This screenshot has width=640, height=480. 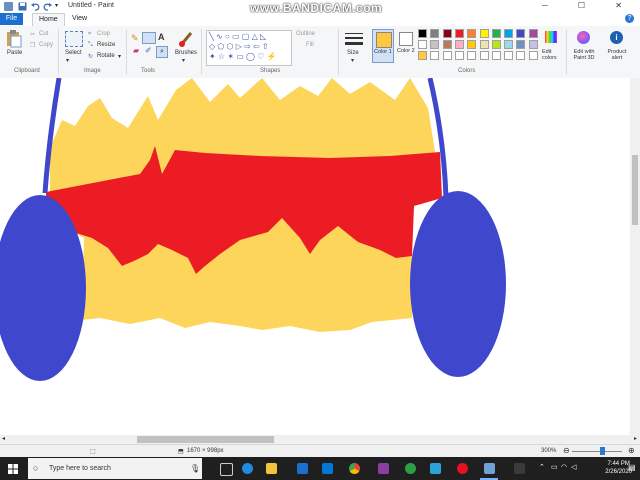 What do you see at coordinates (67, 60) in the screenshot?
I see `select-dropdown-icon: ▾` at bounding box center [67, 60].